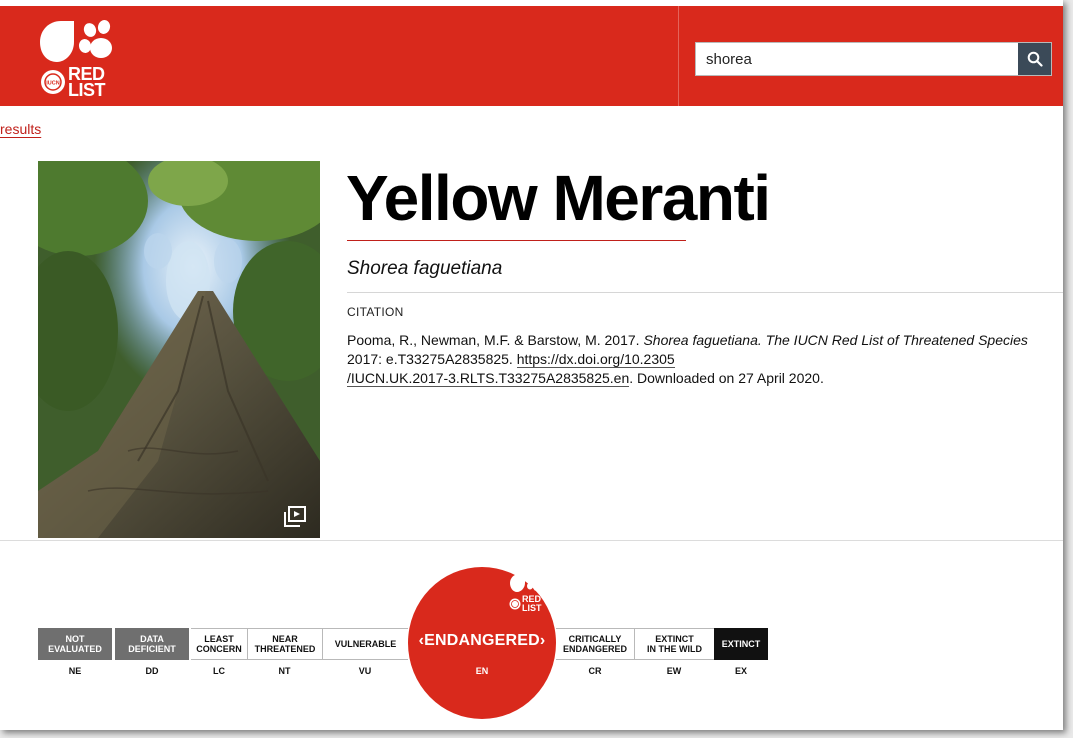 This screenshot has width=1073, height=738. What do you see at coordinates (482, 640) in the screenshot?
I see `category-en-label: ‹ENDANGERED›` at bounding box center [482, 640].